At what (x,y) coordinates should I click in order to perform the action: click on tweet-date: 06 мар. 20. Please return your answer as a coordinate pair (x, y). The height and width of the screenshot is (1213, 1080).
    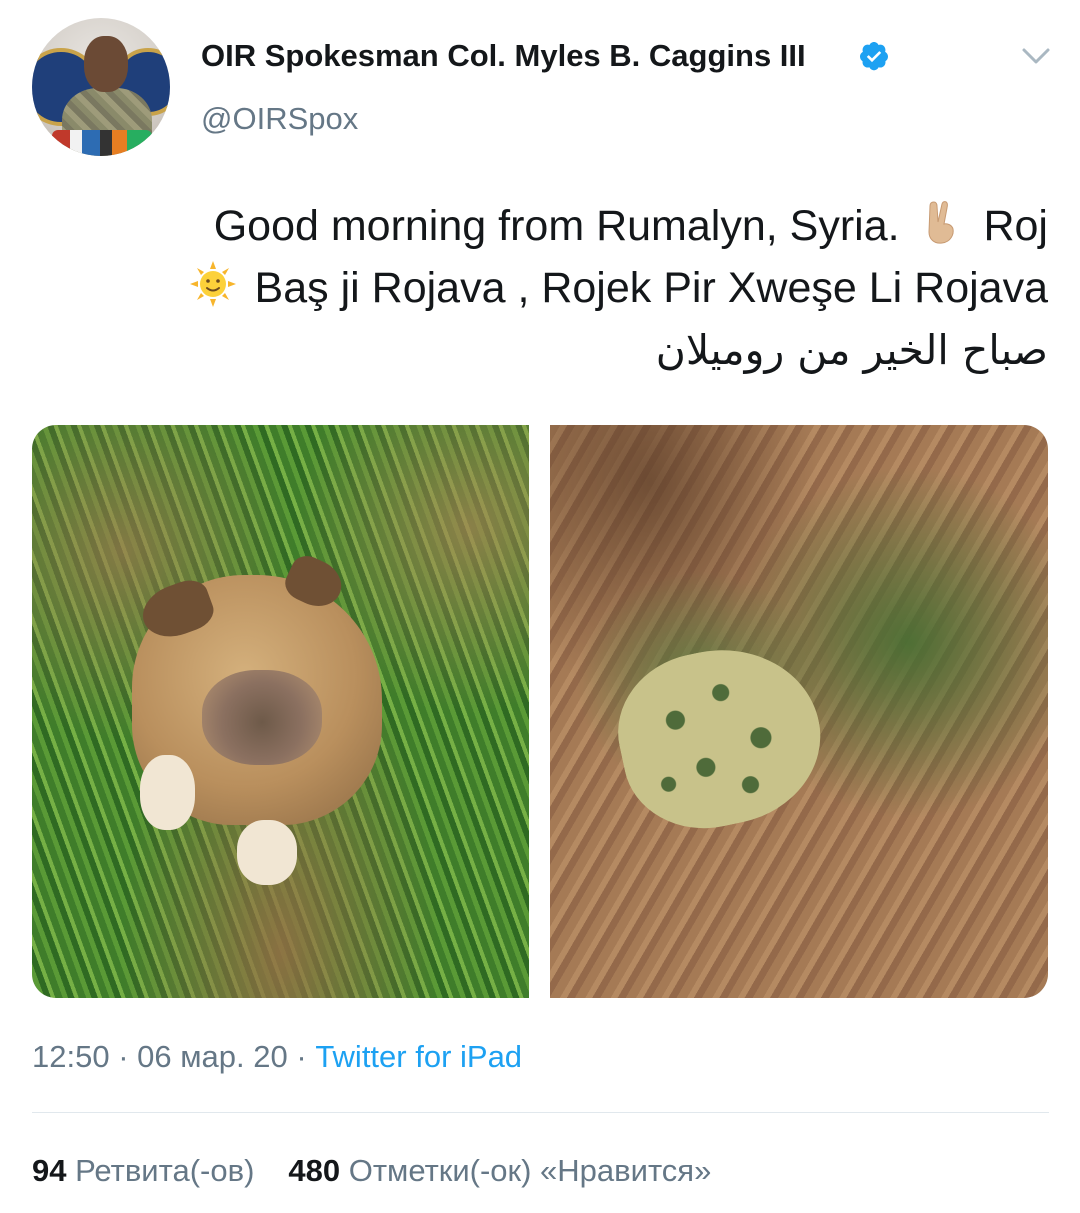
    Looking at the image, I should click on (212, 1056).